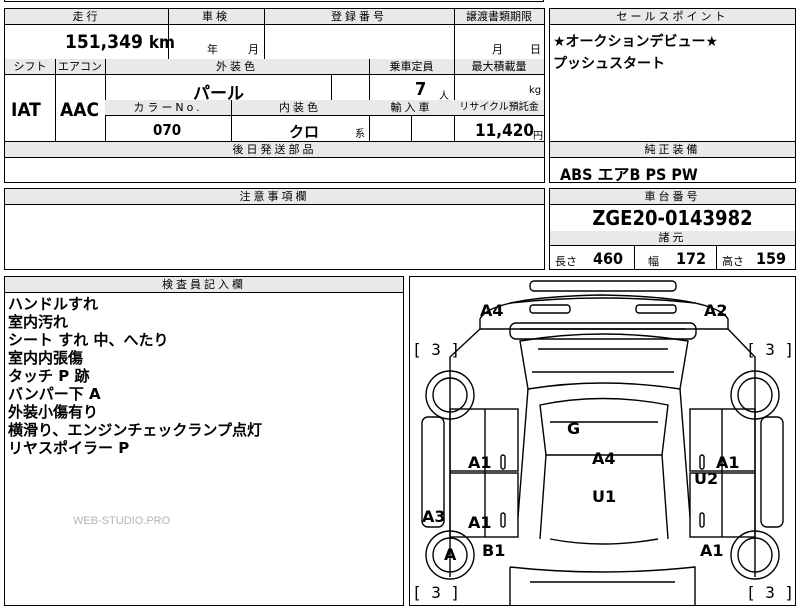 This screenshot has height=606, width=800. I want to click on sales-points-box: セールスポイント ★オークションデビュー★ プッシュスタート, so click(672, 75).